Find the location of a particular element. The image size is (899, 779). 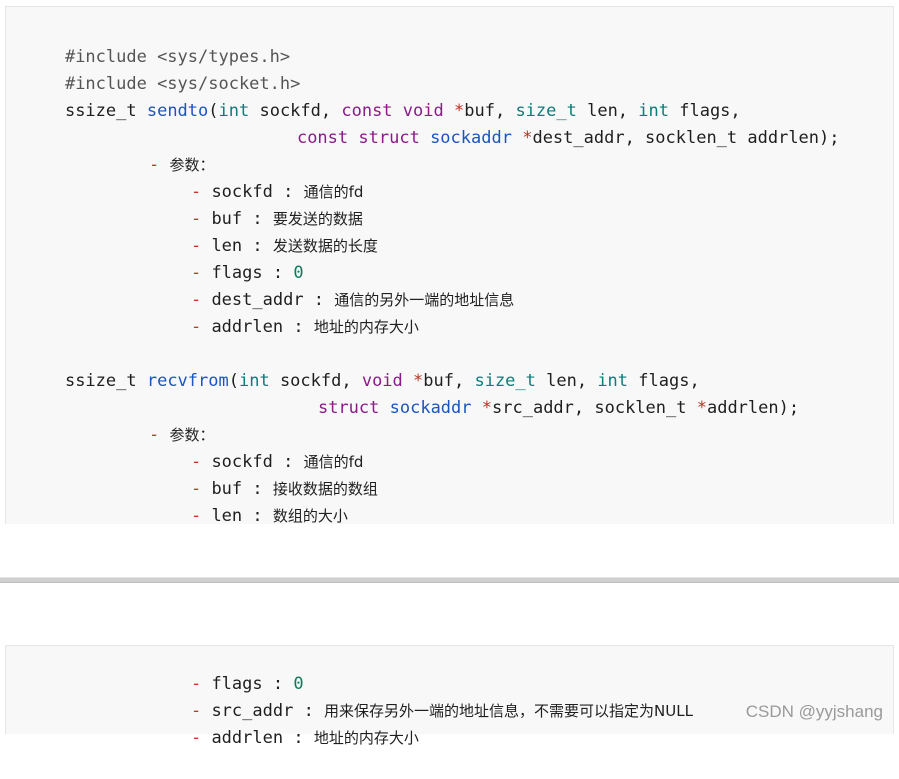

param-item: - len : 发送数据的长度 is located at coordinates (264, 231).